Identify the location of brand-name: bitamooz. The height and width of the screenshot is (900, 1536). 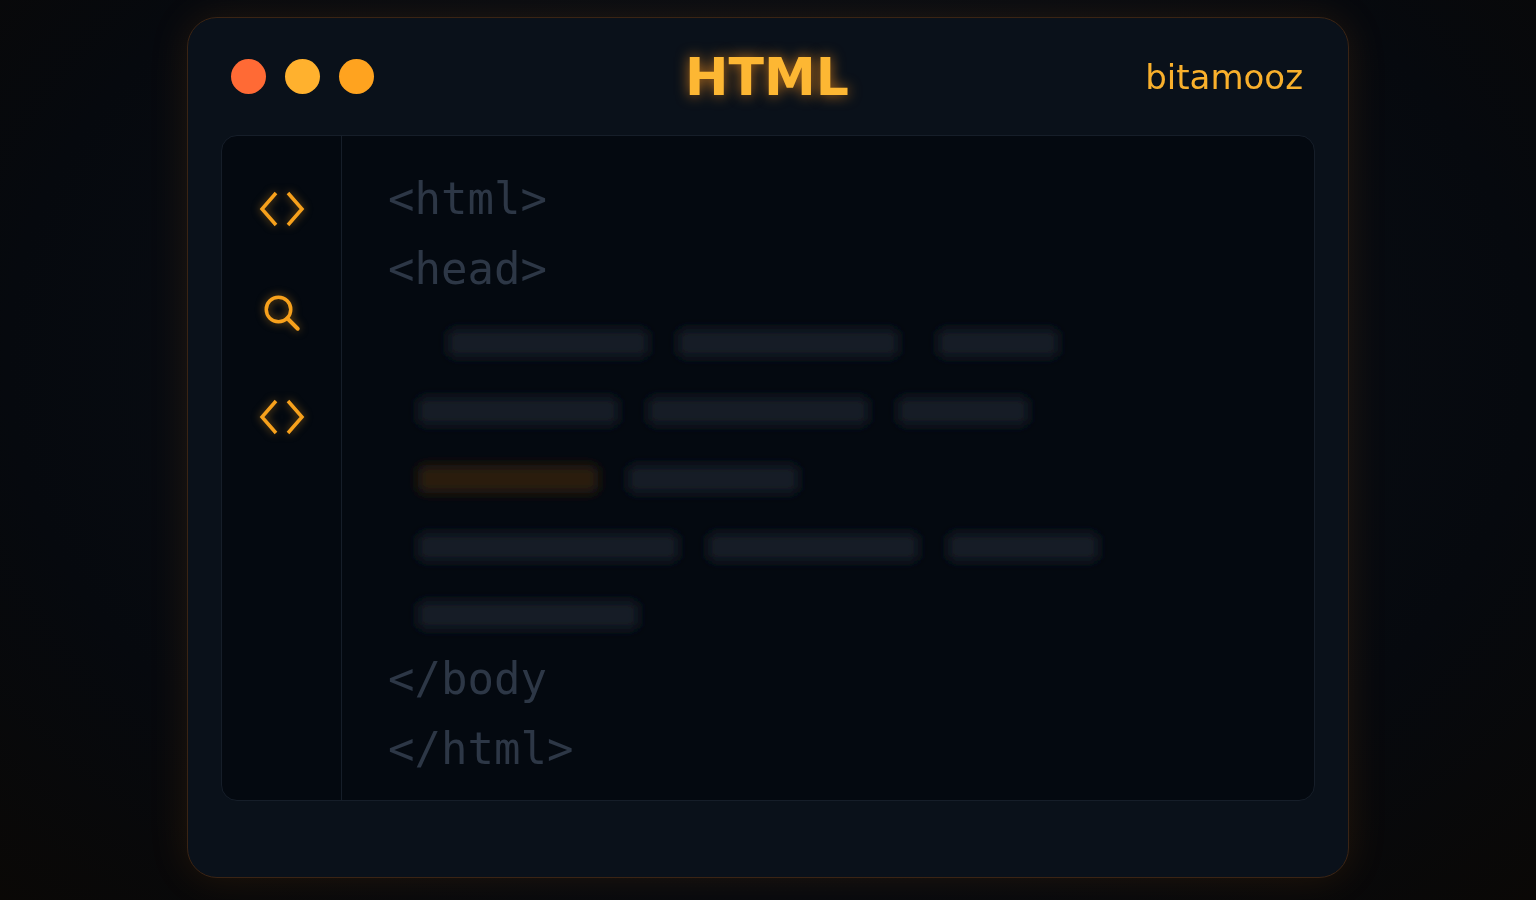
(1224, 76).